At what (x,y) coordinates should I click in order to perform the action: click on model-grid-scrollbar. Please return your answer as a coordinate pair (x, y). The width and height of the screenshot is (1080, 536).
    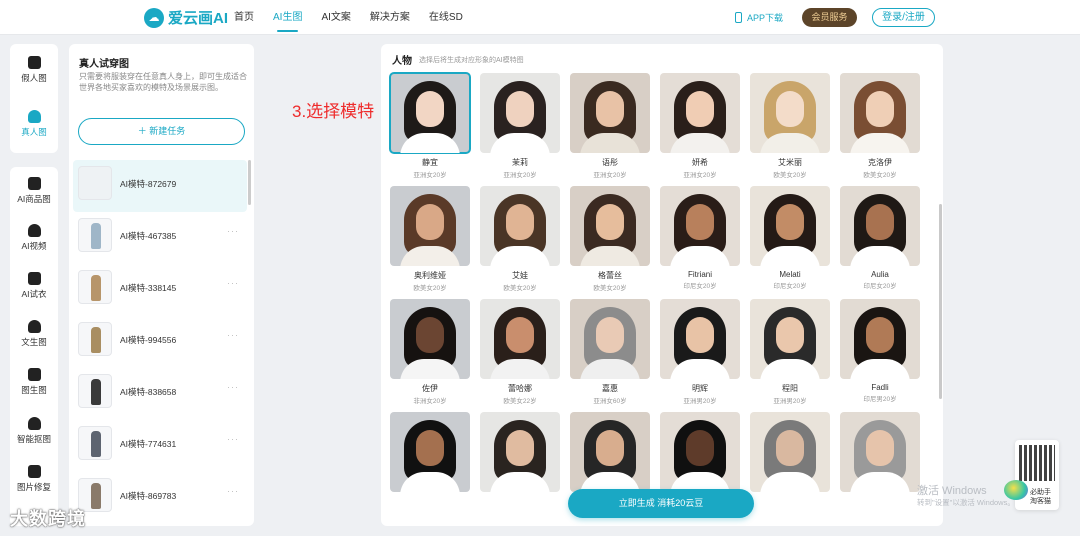
    Looking at the image, I should click on (940, 301).